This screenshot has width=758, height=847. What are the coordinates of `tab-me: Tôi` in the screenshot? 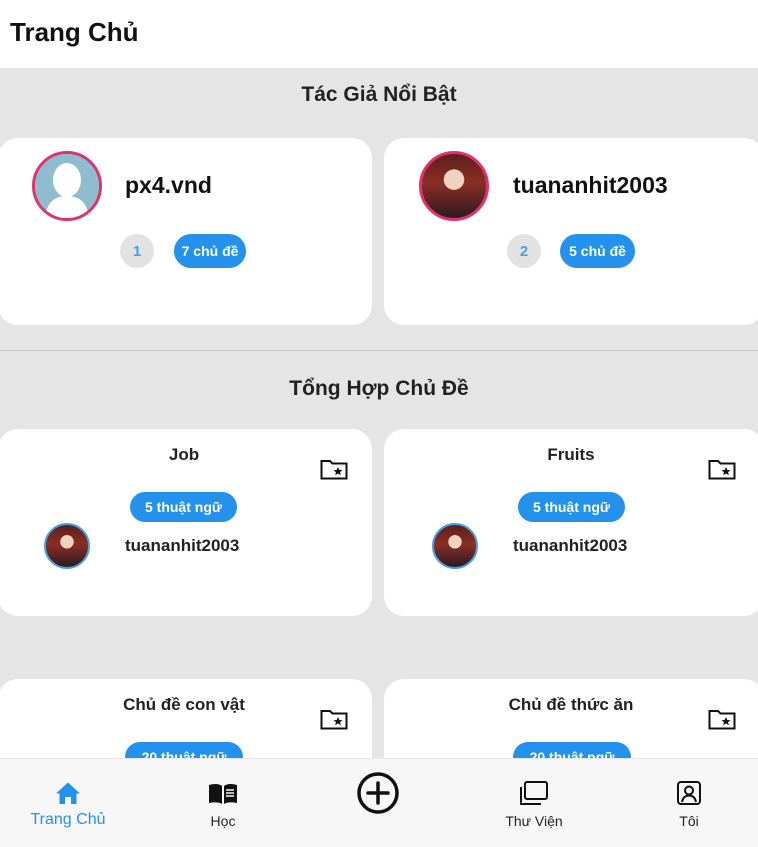 It's located at (689, 803).